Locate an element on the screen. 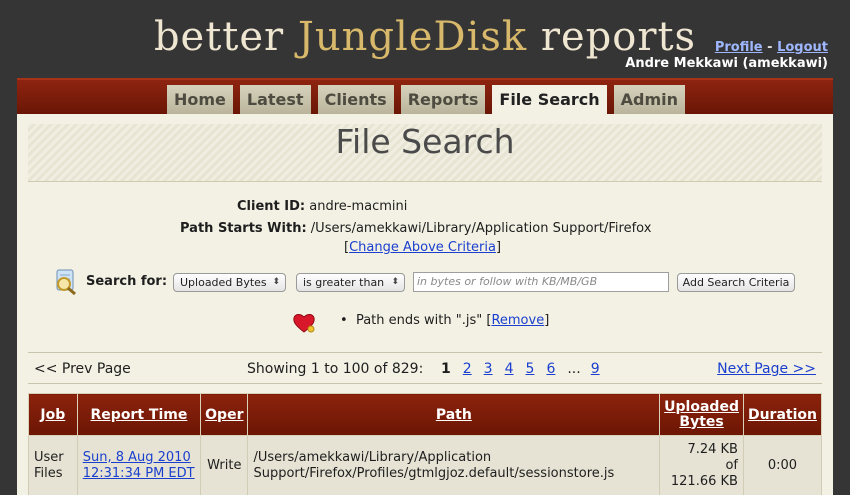 This screenshot has height=495, width=850. tab-reports: Reports is located at coordinates (443, 100).